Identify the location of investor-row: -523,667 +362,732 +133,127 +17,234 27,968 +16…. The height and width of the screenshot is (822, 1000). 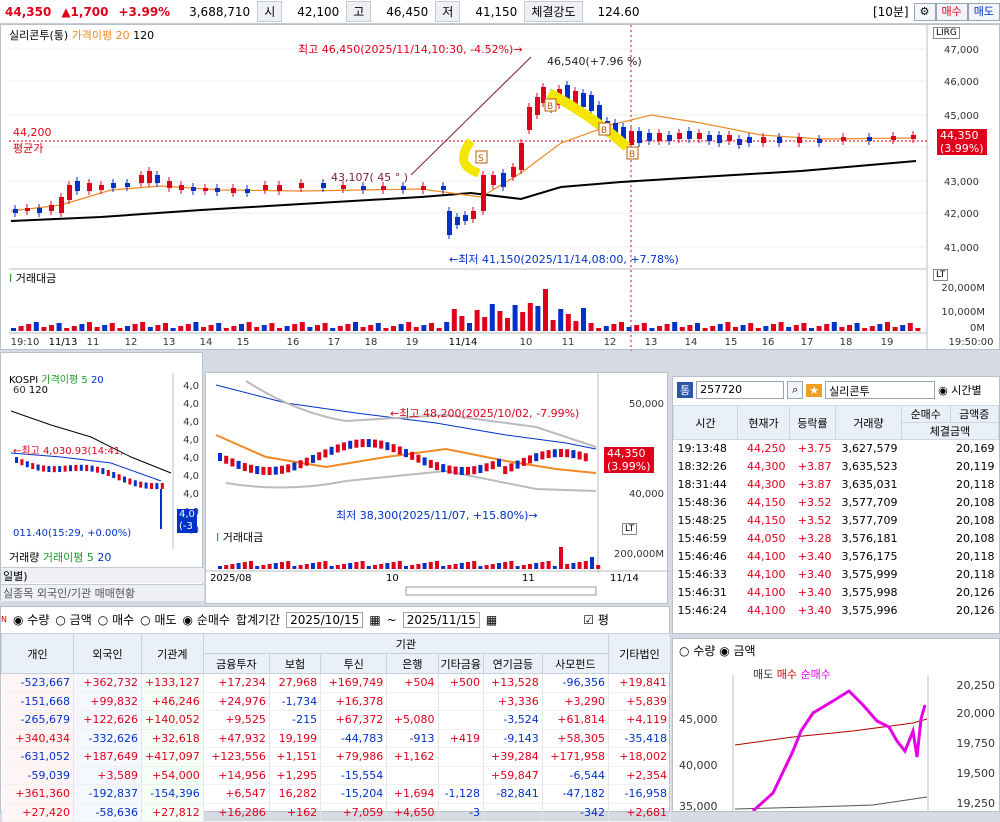
(336, 683).